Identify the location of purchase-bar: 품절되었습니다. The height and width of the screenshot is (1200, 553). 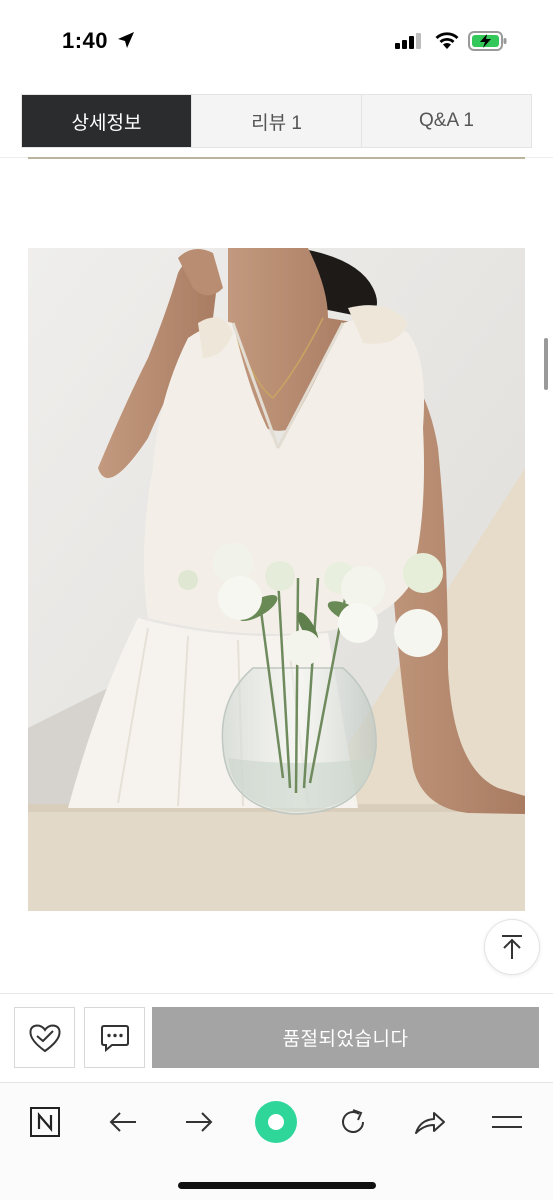
(276, 1037).